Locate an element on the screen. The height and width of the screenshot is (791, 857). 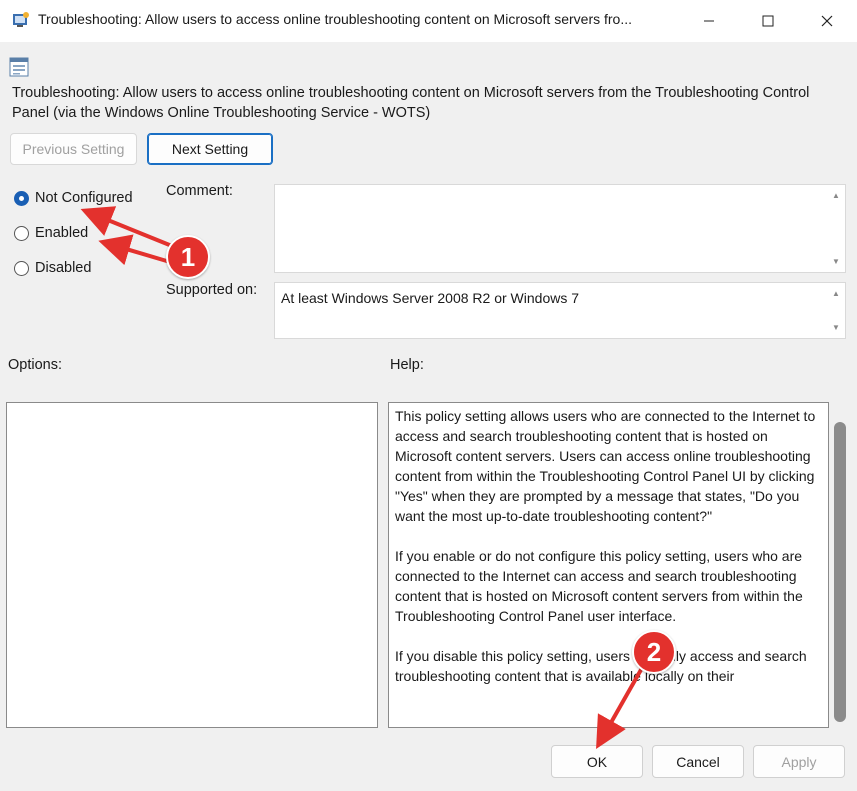
next-setting-button: Next Setting is located at coordinates (210, 149).